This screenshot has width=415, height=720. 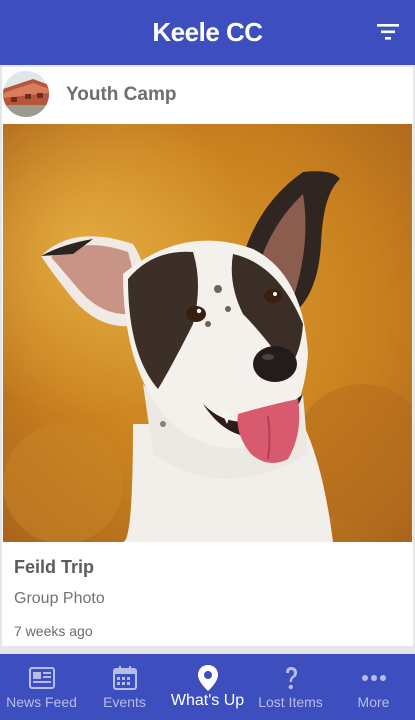 I want to click on nav-label-more: More, so click(x=373, y=702).